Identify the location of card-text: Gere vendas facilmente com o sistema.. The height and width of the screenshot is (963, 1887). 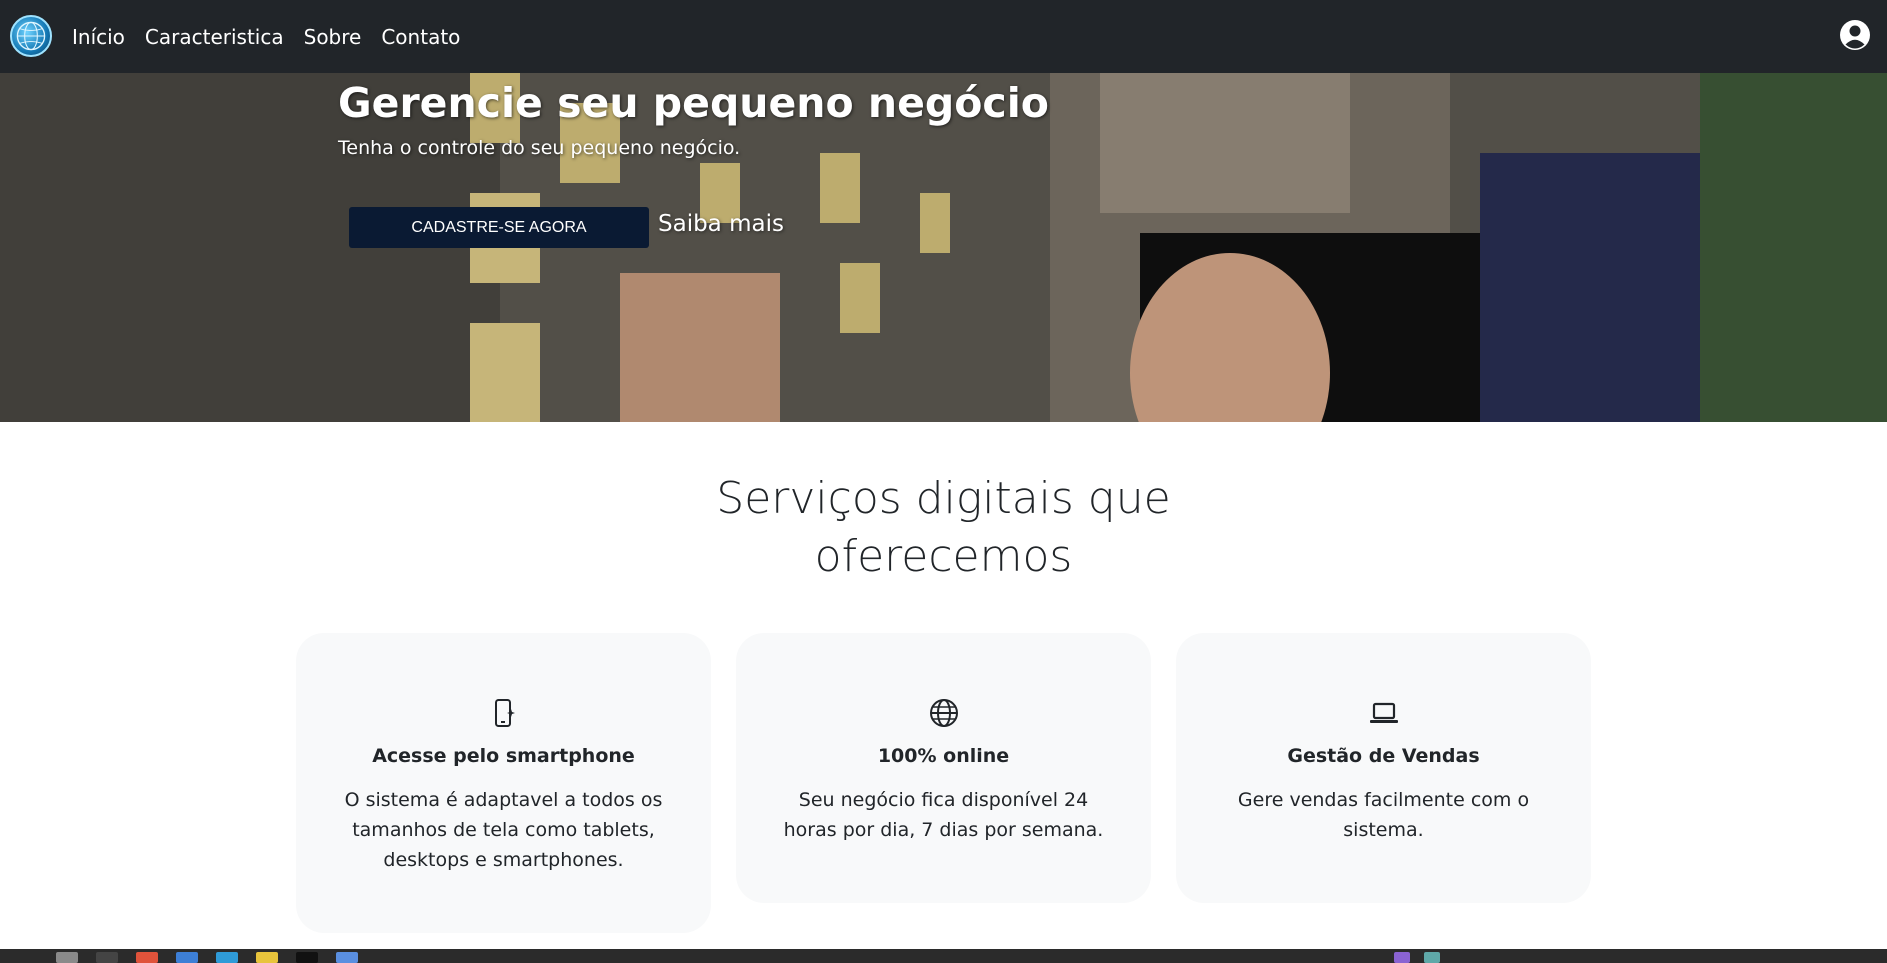
(1383, 815).